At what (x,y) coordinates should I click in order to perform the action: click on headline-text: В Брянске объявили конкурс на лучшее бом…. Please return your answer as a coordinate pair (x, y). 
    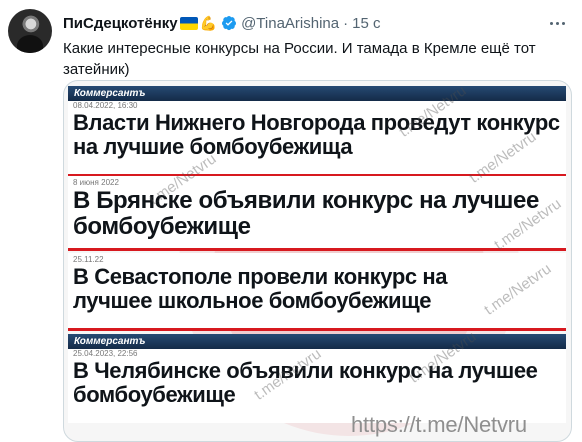
    Looking at the image, I should click on (306, 213).